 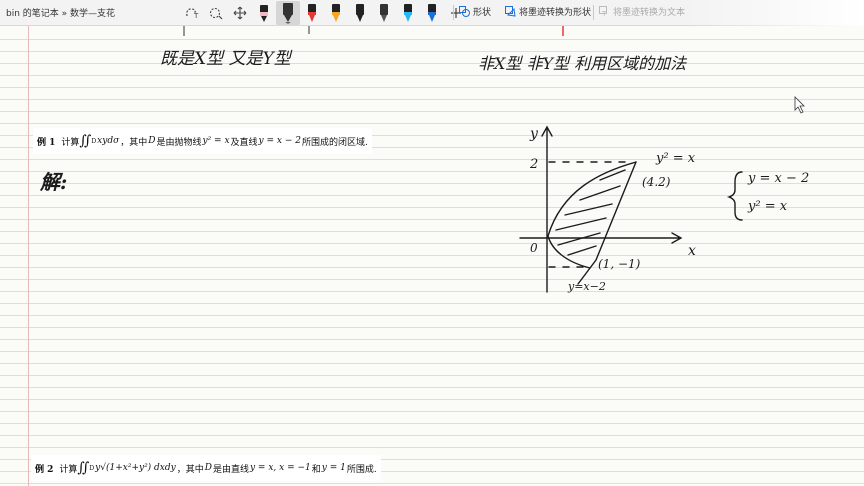 What do you see at coordinates (240, 13) in the screenshot?
I see `pan-icon` at bounding box center [240, 13].